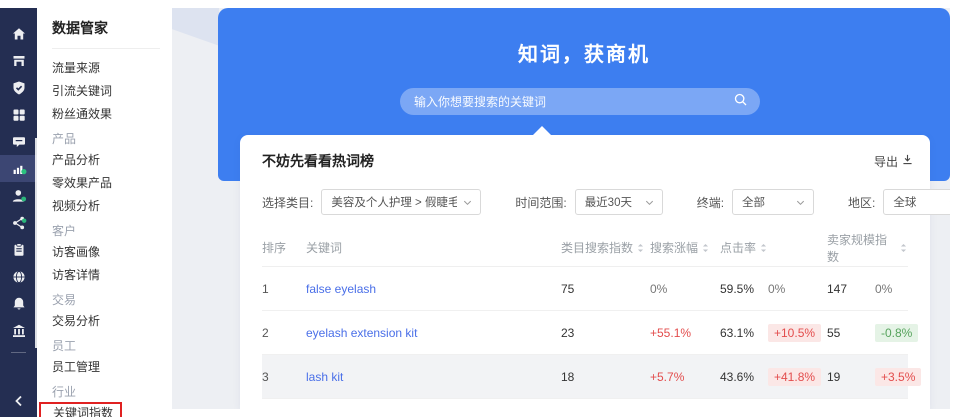  I want to click on search-growth-cell: +55.1%, so click(671, 332).